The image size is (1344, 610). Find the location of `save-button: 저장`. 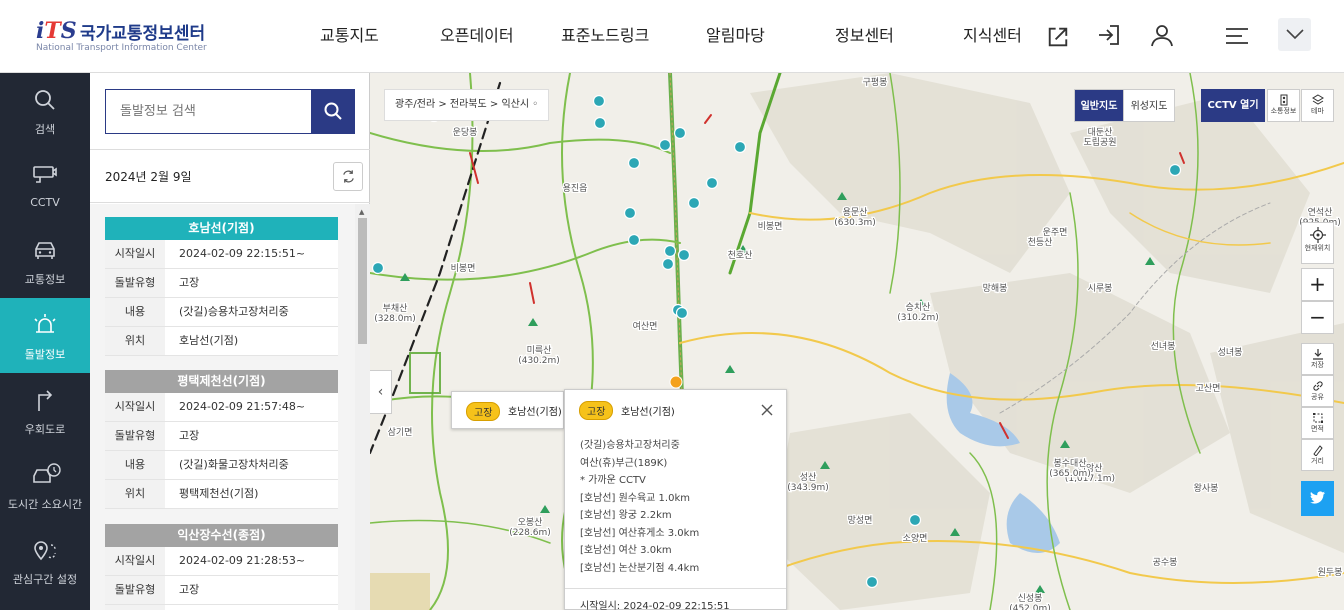

save-button: 저장 is located at coordinates (1317, 359).